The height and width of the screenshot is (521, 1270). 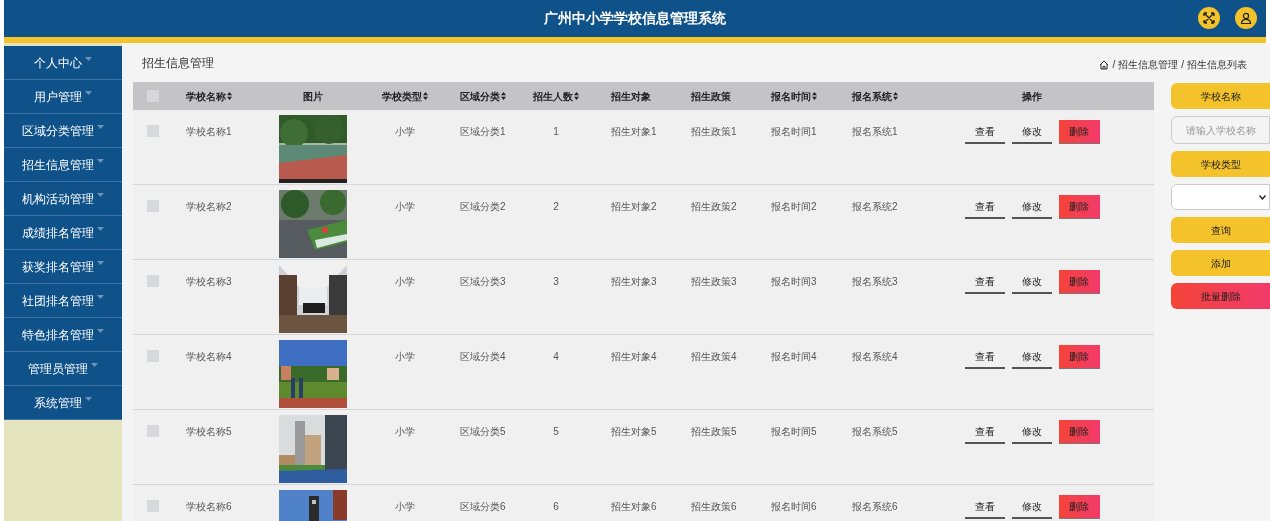 What do you see at coordinates (875, 132) in the screenshot?
I see `table-cell-text: 报名系统1` at bounding box center [875, 132].